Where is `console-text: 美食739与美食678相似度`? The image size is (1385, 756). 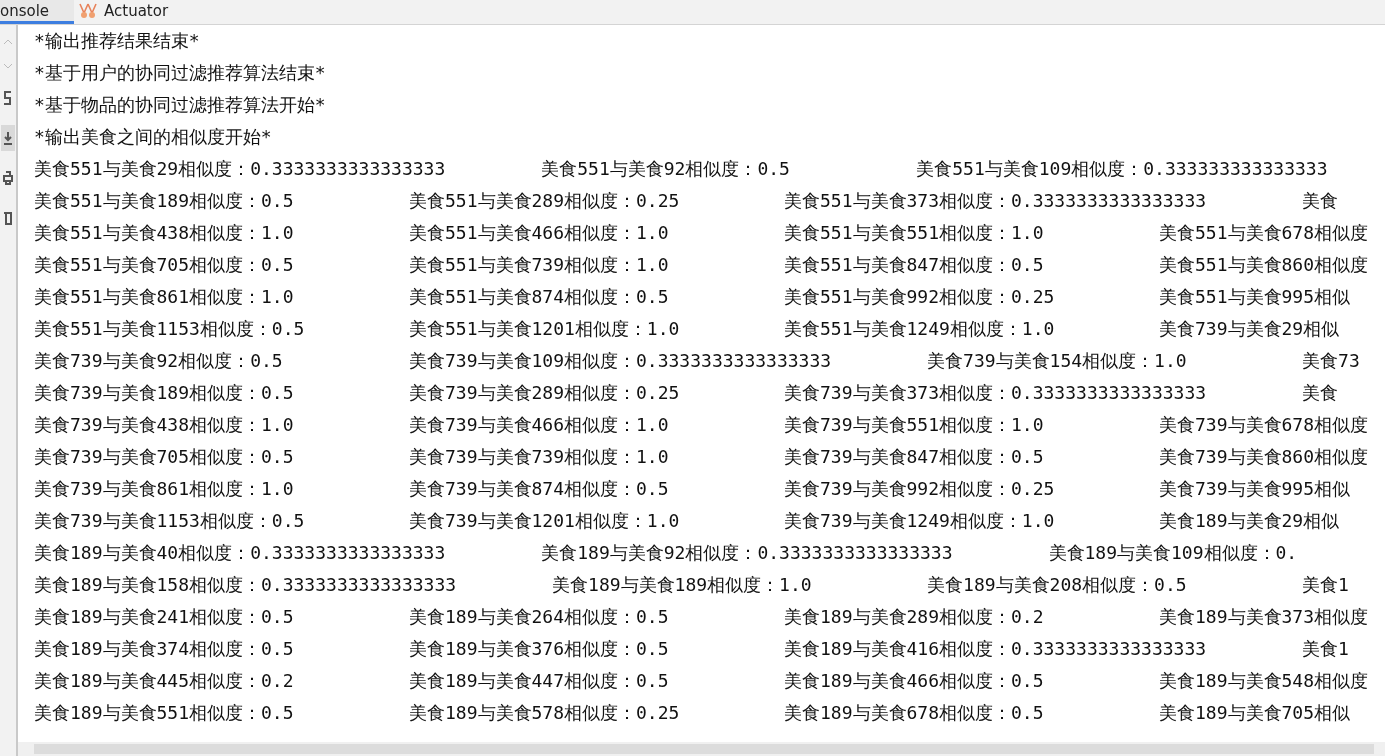 console-text: 美食739与美食678相似度 is located at coordinates (1264, 425).